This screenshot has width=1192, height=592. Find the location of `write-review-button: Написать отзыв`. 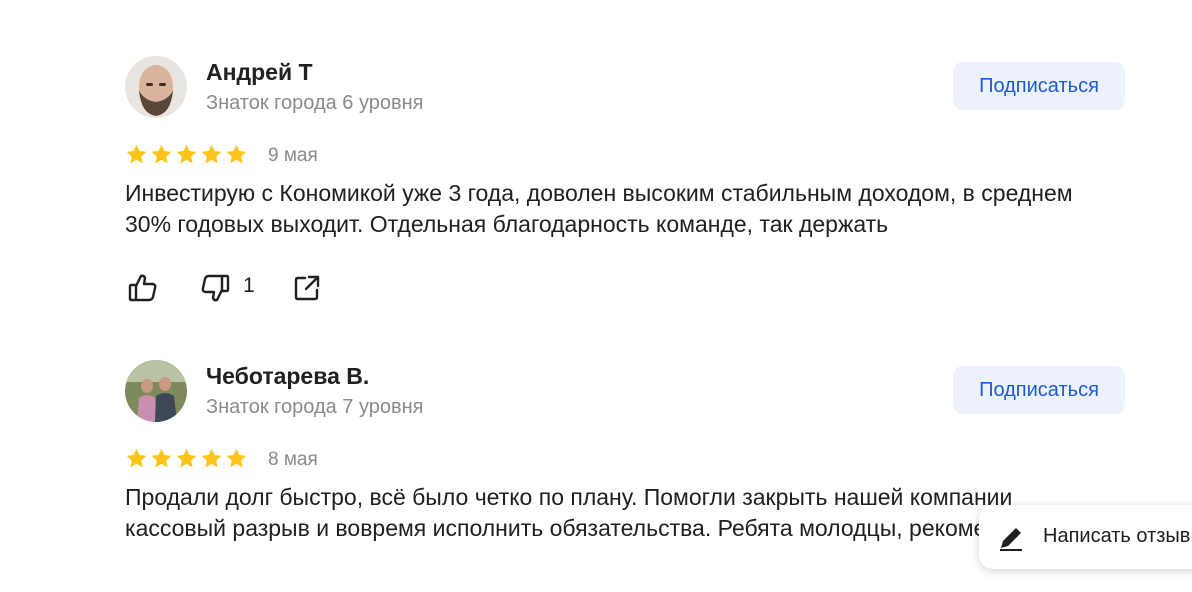

write-review-button: Написать отзыв is located at coordinates (1085, 537).